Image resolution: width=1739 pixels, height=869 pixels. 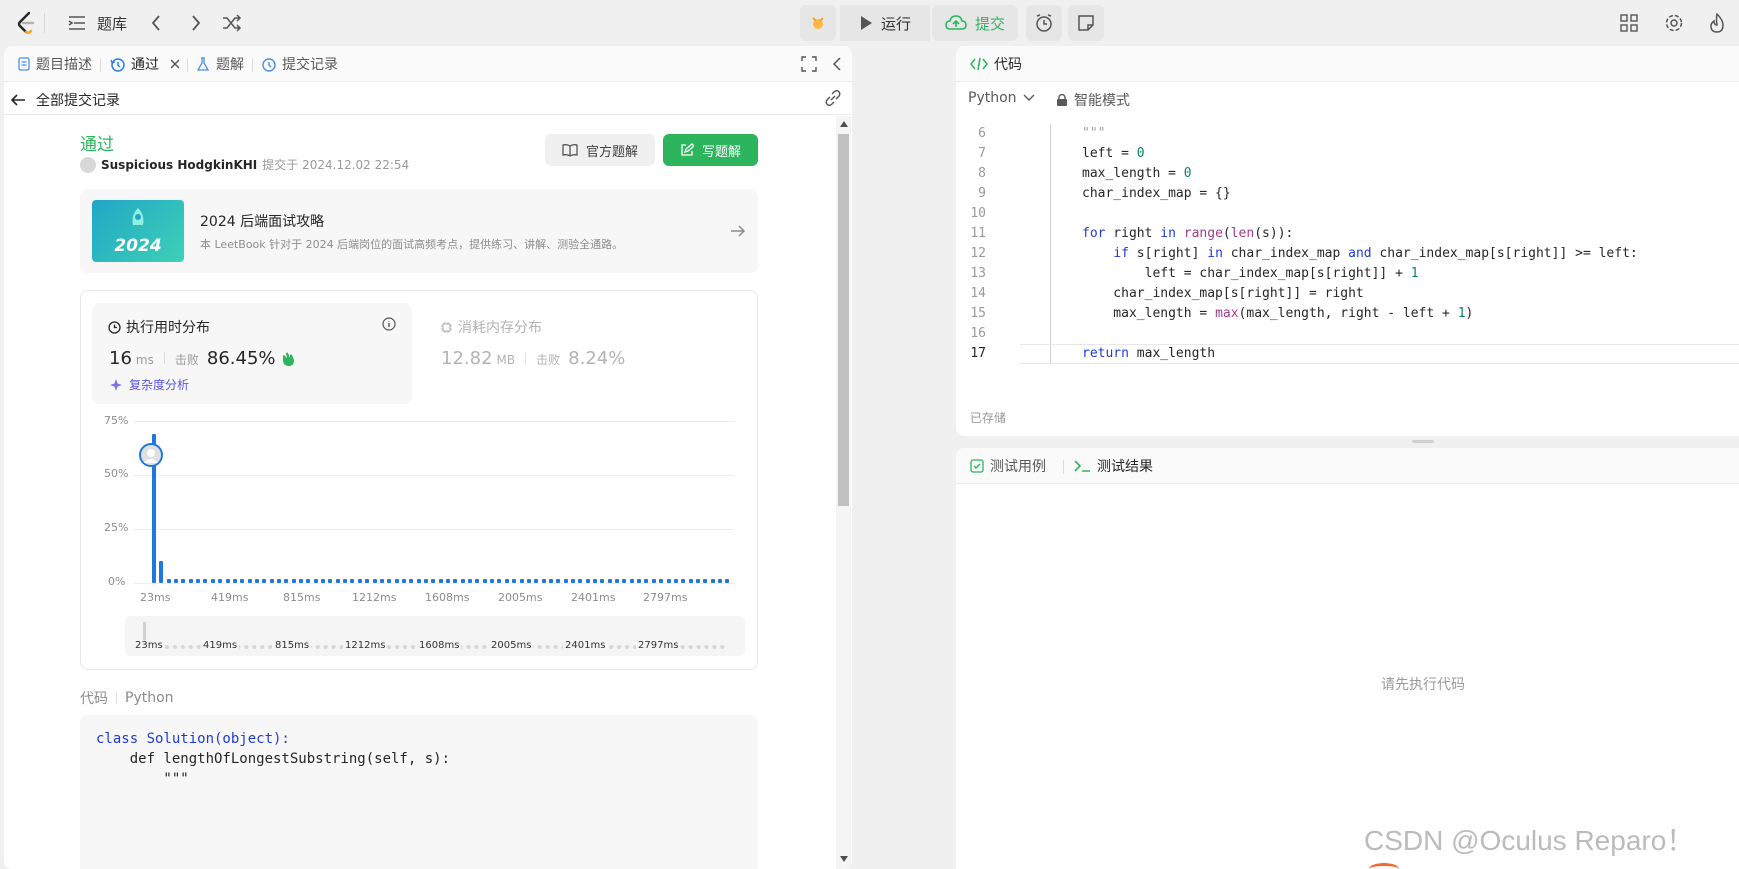 What do you see at coordinates (156, 23) in the screenshot?
I see `chevron-left-icon` at bounding box center [156, 23].